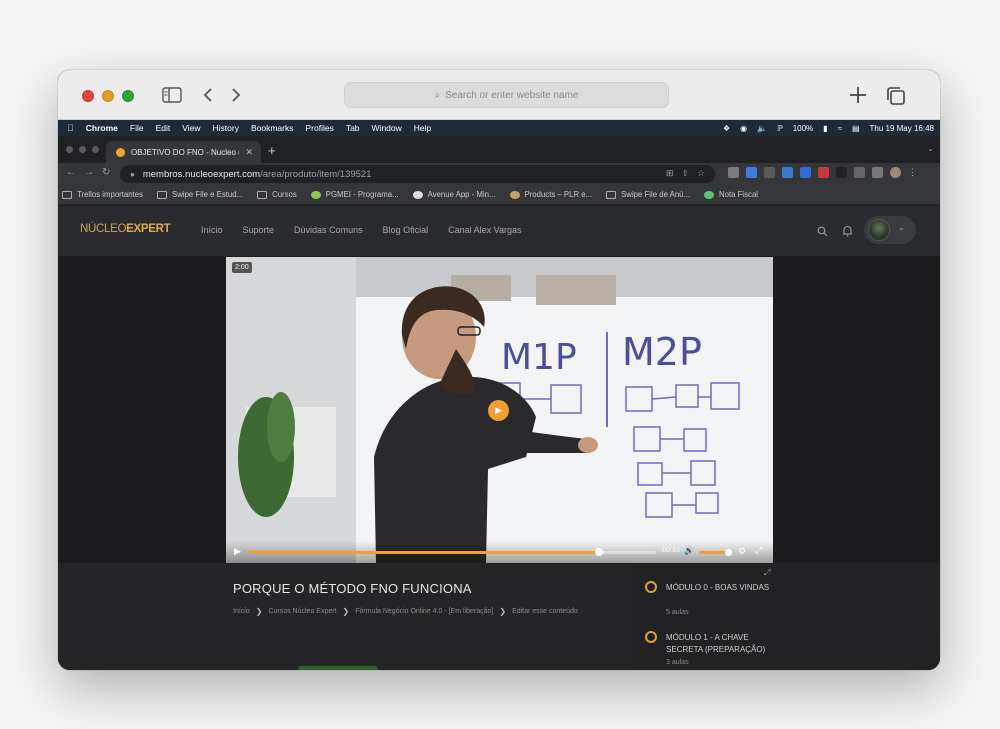 Image resolution: width=1000 pixels, height=729 pixels. What do you see at coordinates (319, 128) in the screenshot?
I see `menu-profiles: Profiles` at bounding box center [319, 128].